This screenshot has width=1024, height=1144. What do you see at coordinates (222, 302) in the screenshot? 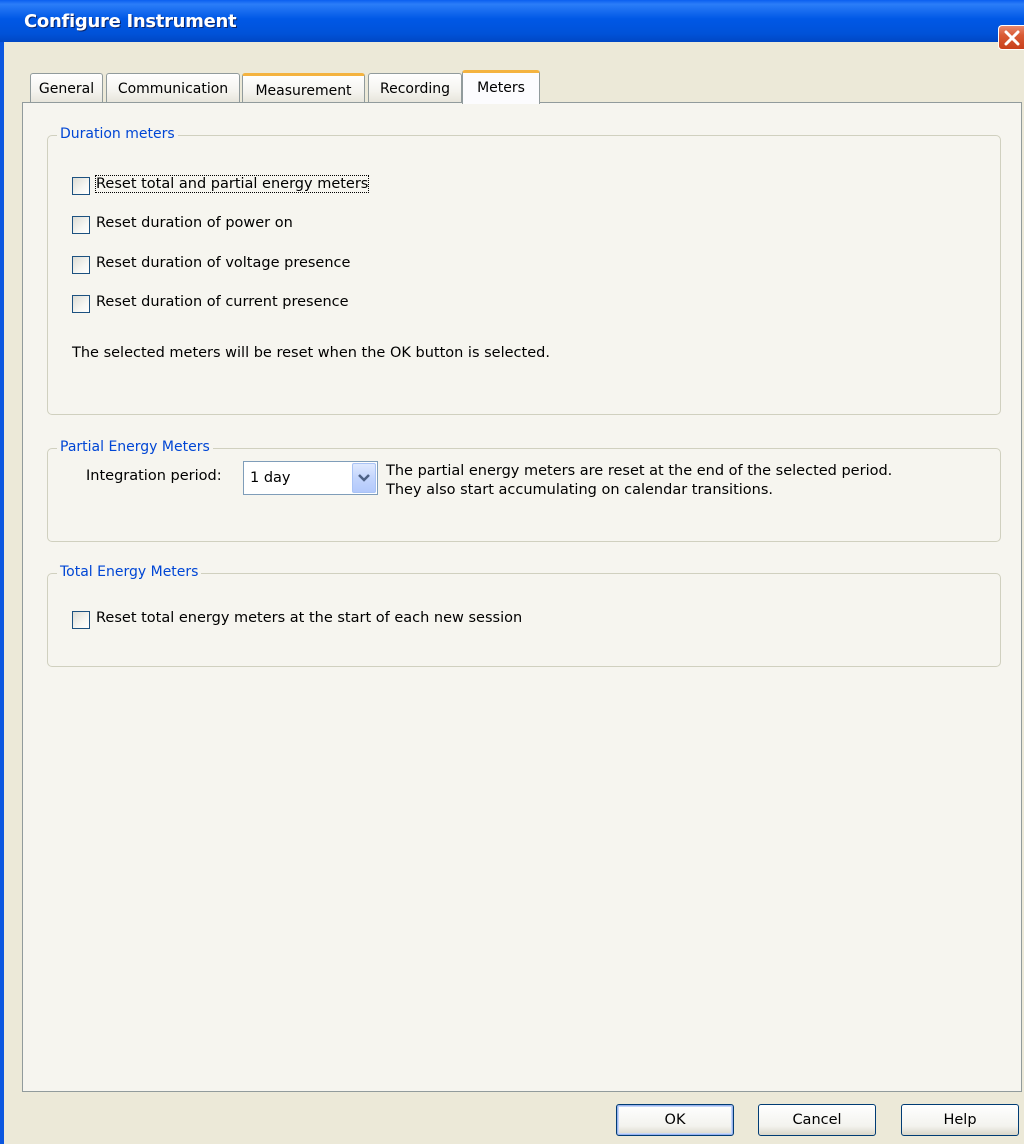
I see `checkbox-label: Reset duration of current presence` at bounding box center [222, 302].